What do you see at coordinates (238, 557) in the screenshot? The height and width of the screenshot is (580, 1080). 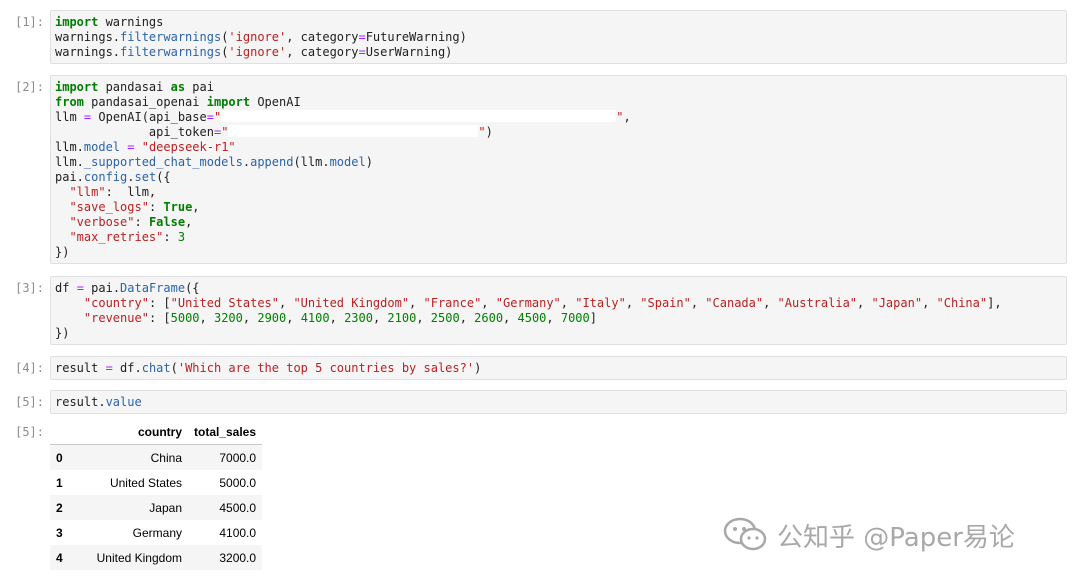 I see `total-sales-cell: 3200.0` at bounding box center [238, 557].